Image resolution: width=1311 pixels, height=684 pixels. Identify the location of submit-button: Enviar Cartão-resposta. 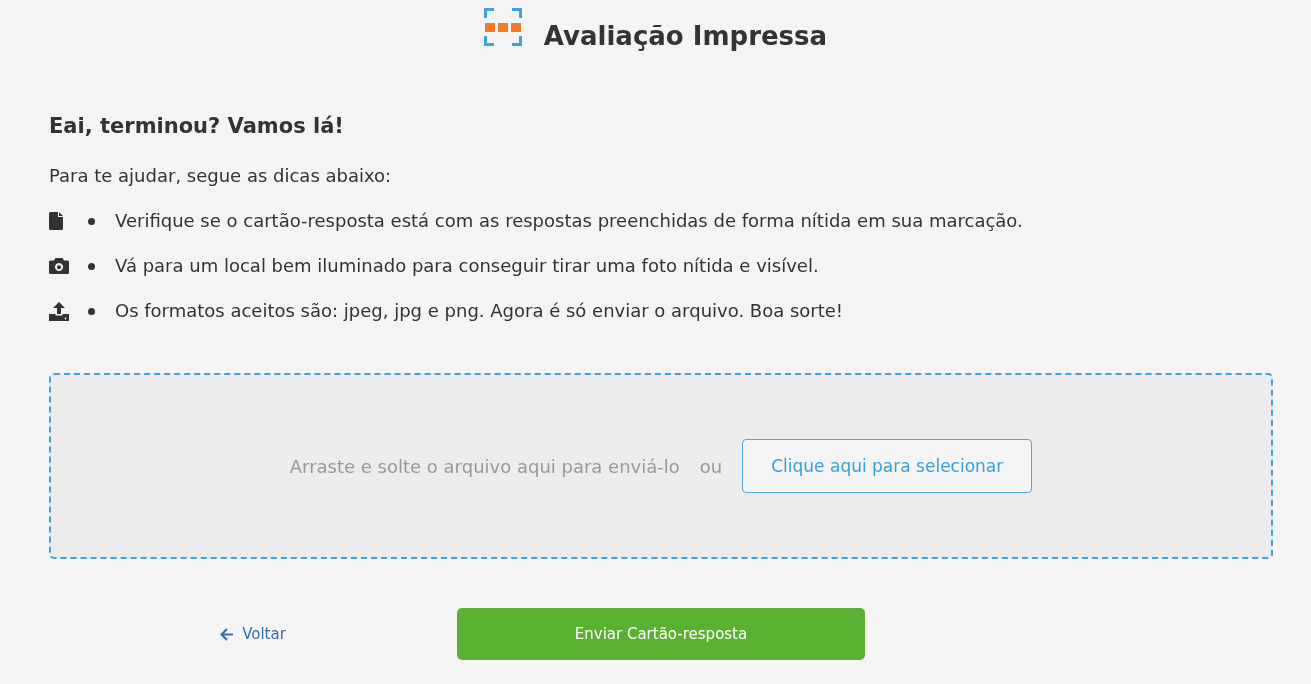
(661, 634).